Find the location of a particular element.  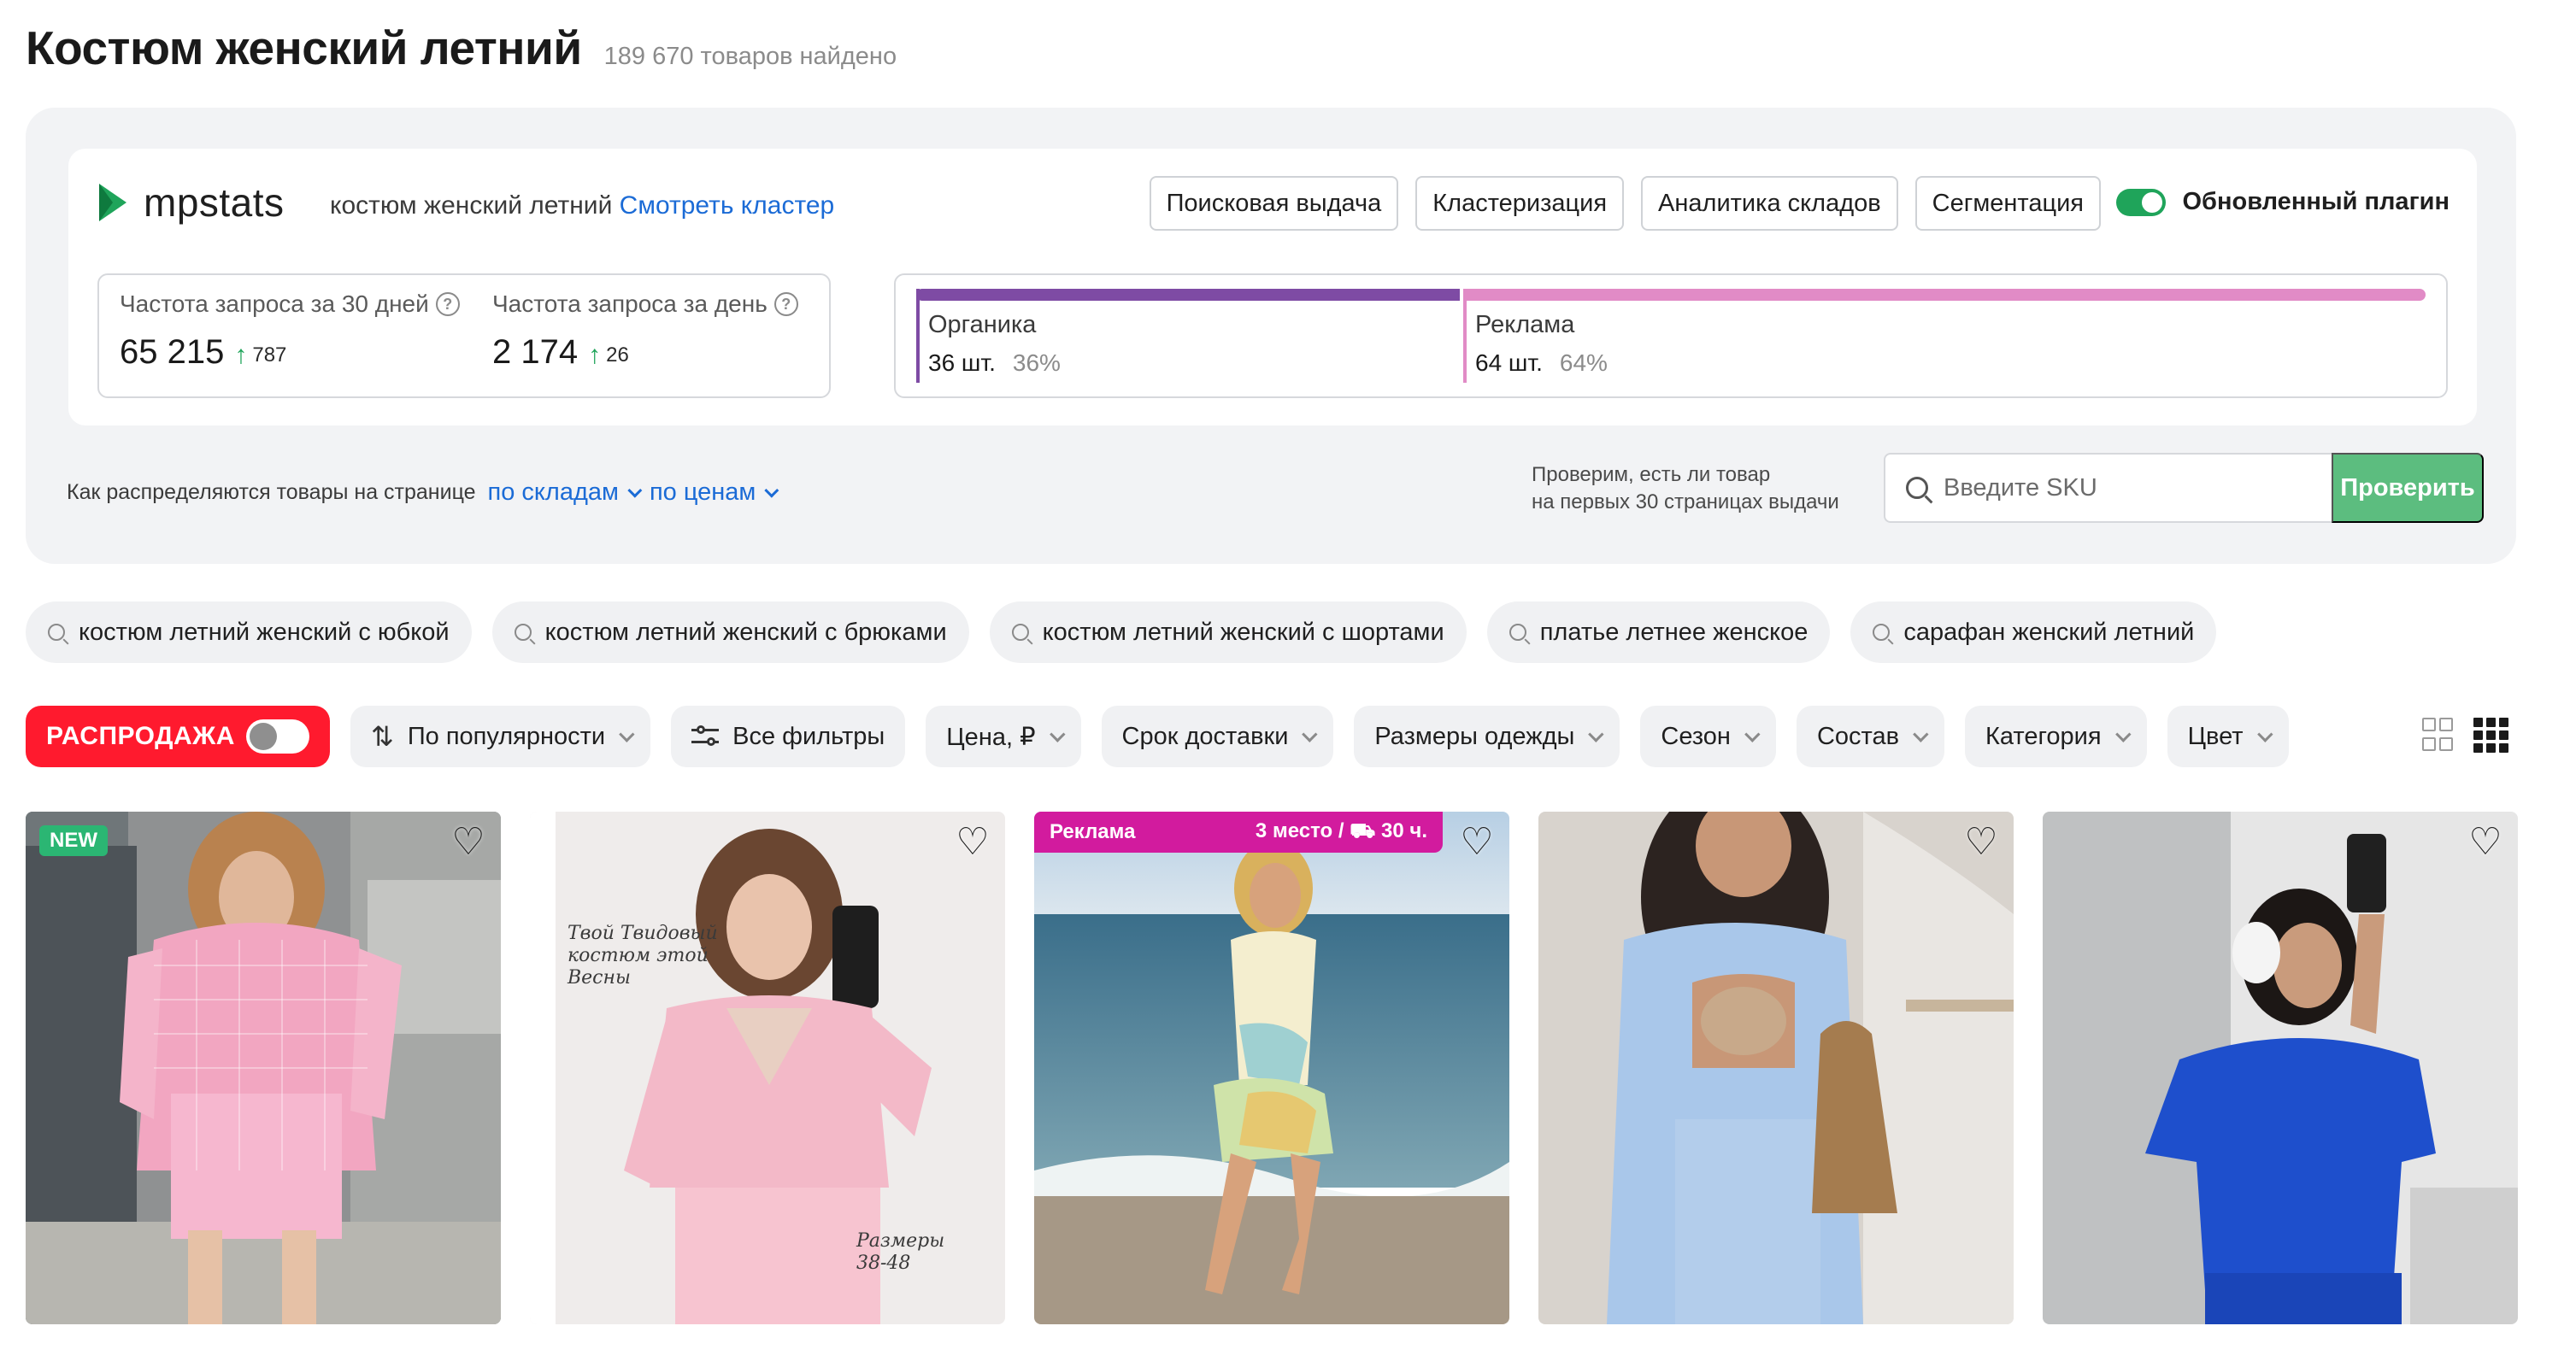

freq-30-label: Частота запроса за 30 дней is located at coordinates (274, 303).